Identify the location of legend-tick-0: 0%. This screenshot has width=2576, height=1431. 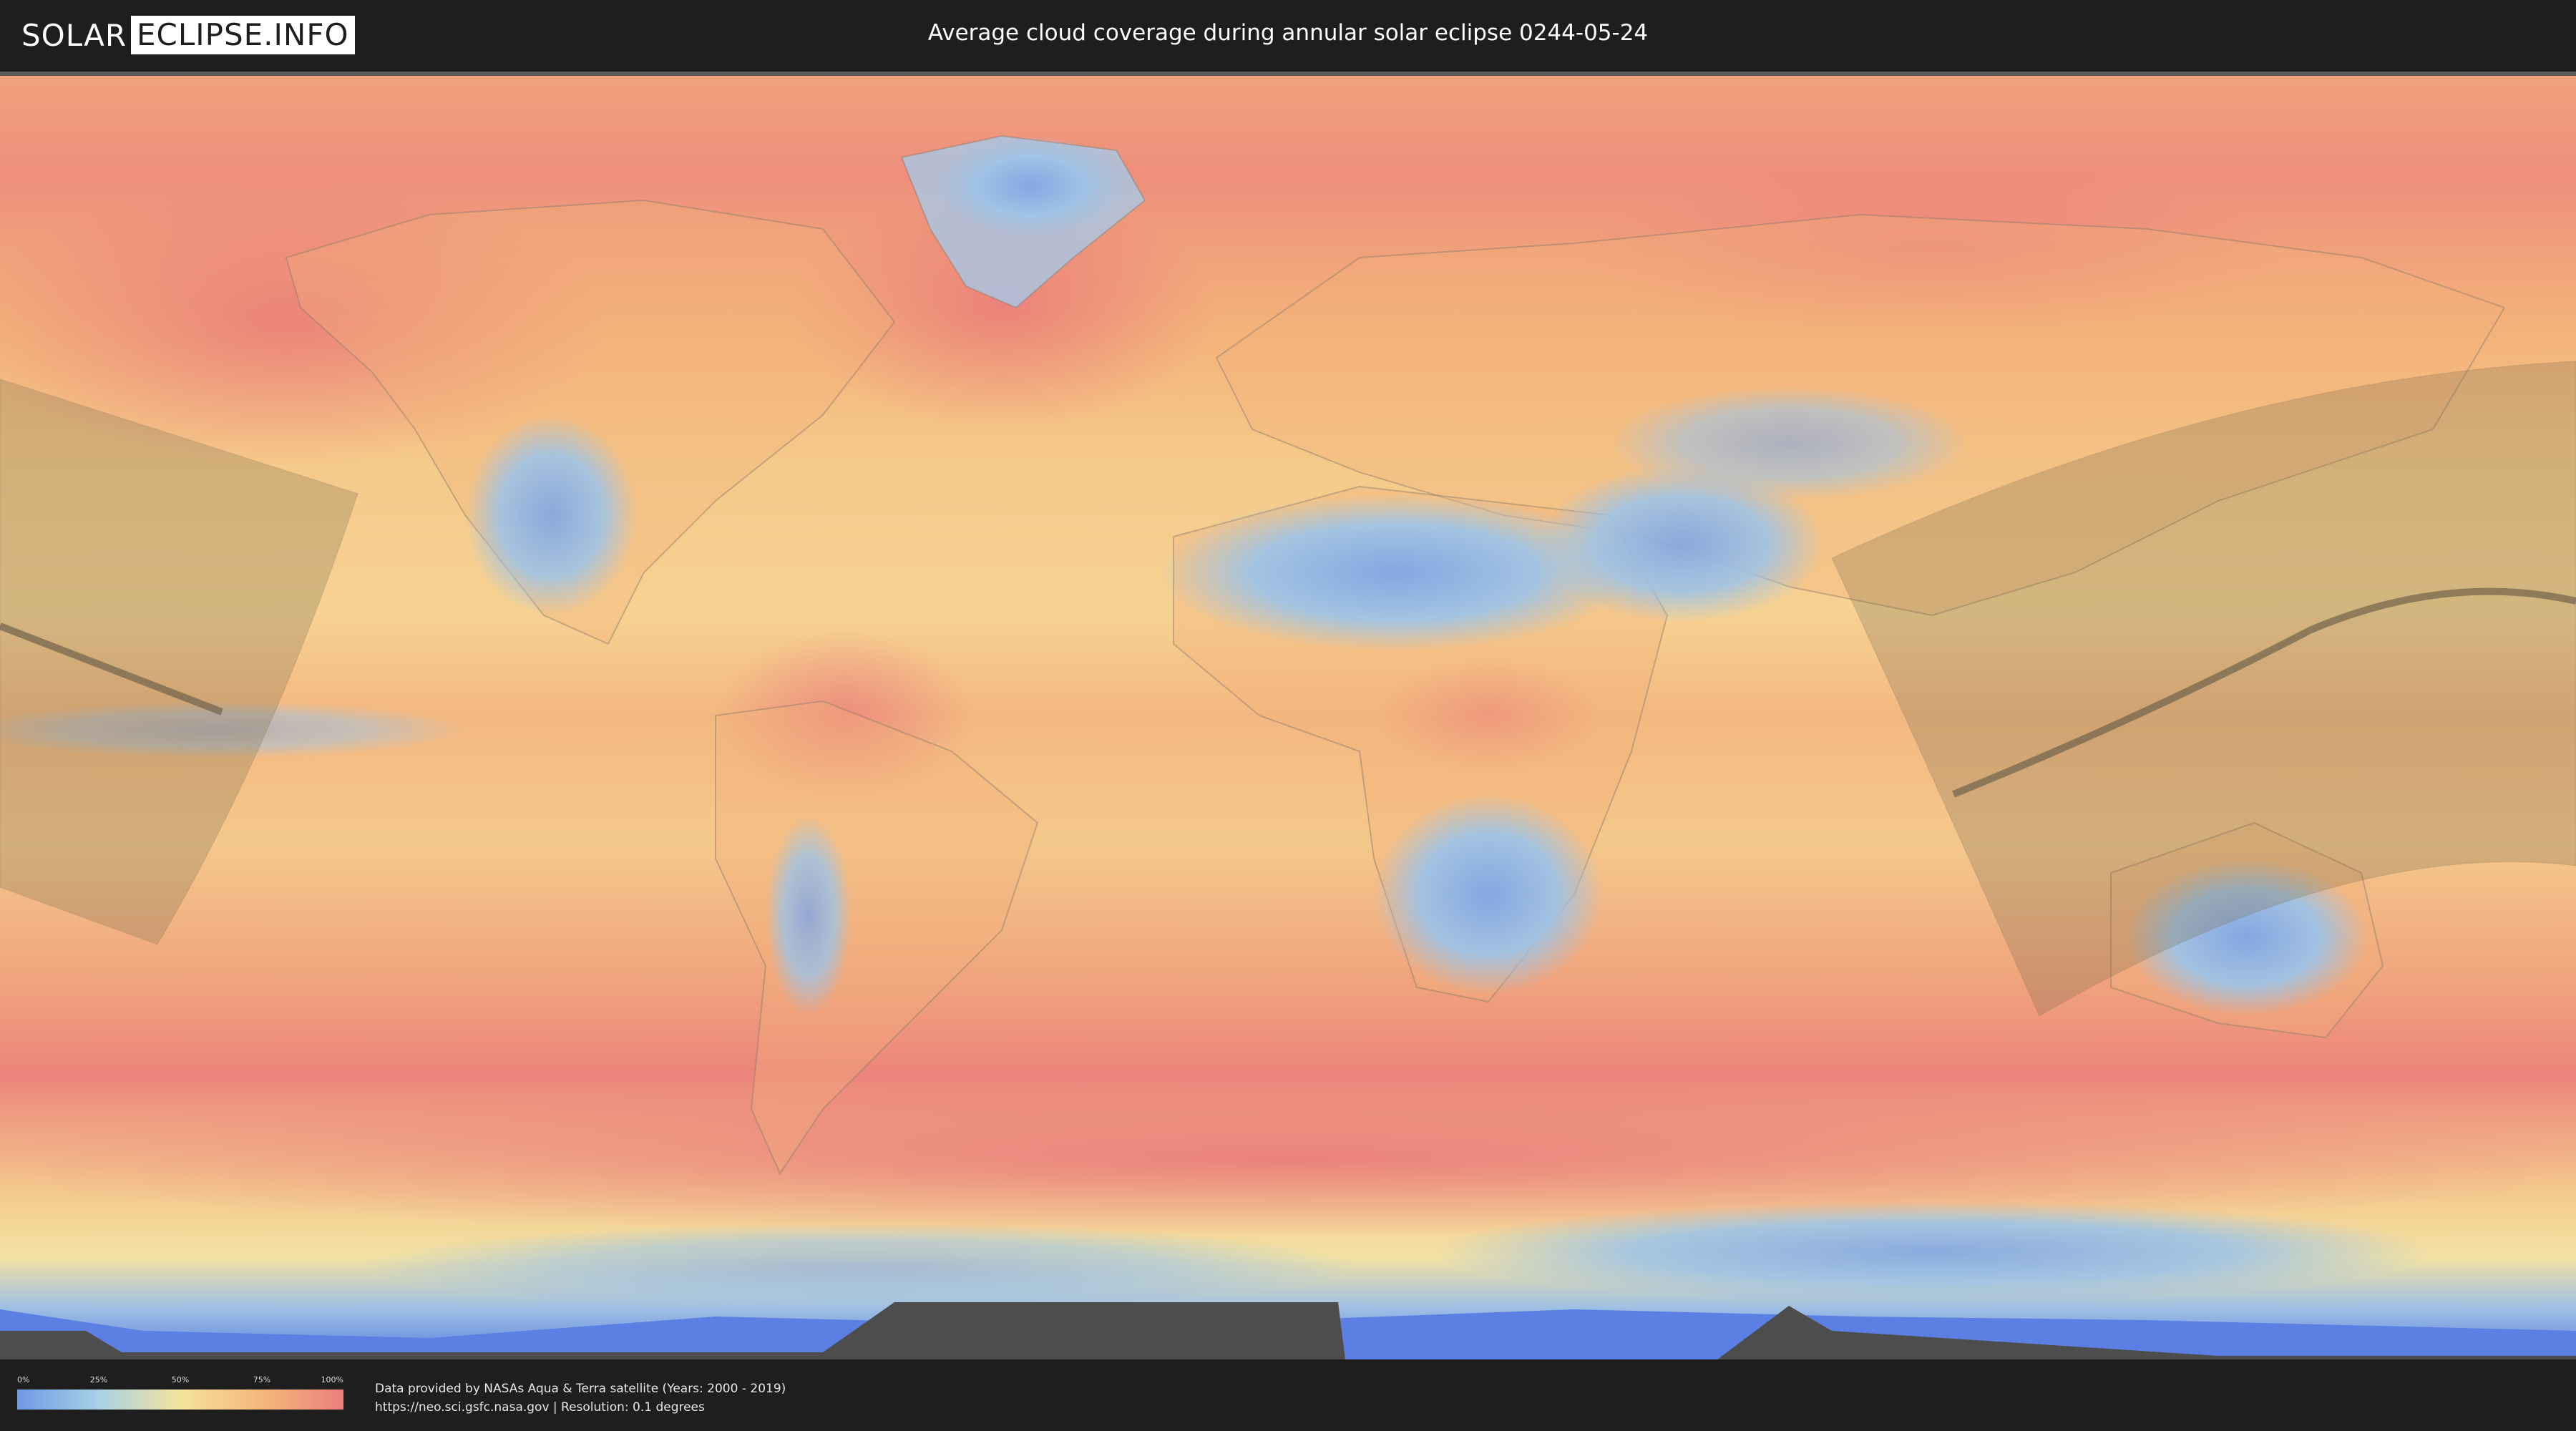
(23, 1379).